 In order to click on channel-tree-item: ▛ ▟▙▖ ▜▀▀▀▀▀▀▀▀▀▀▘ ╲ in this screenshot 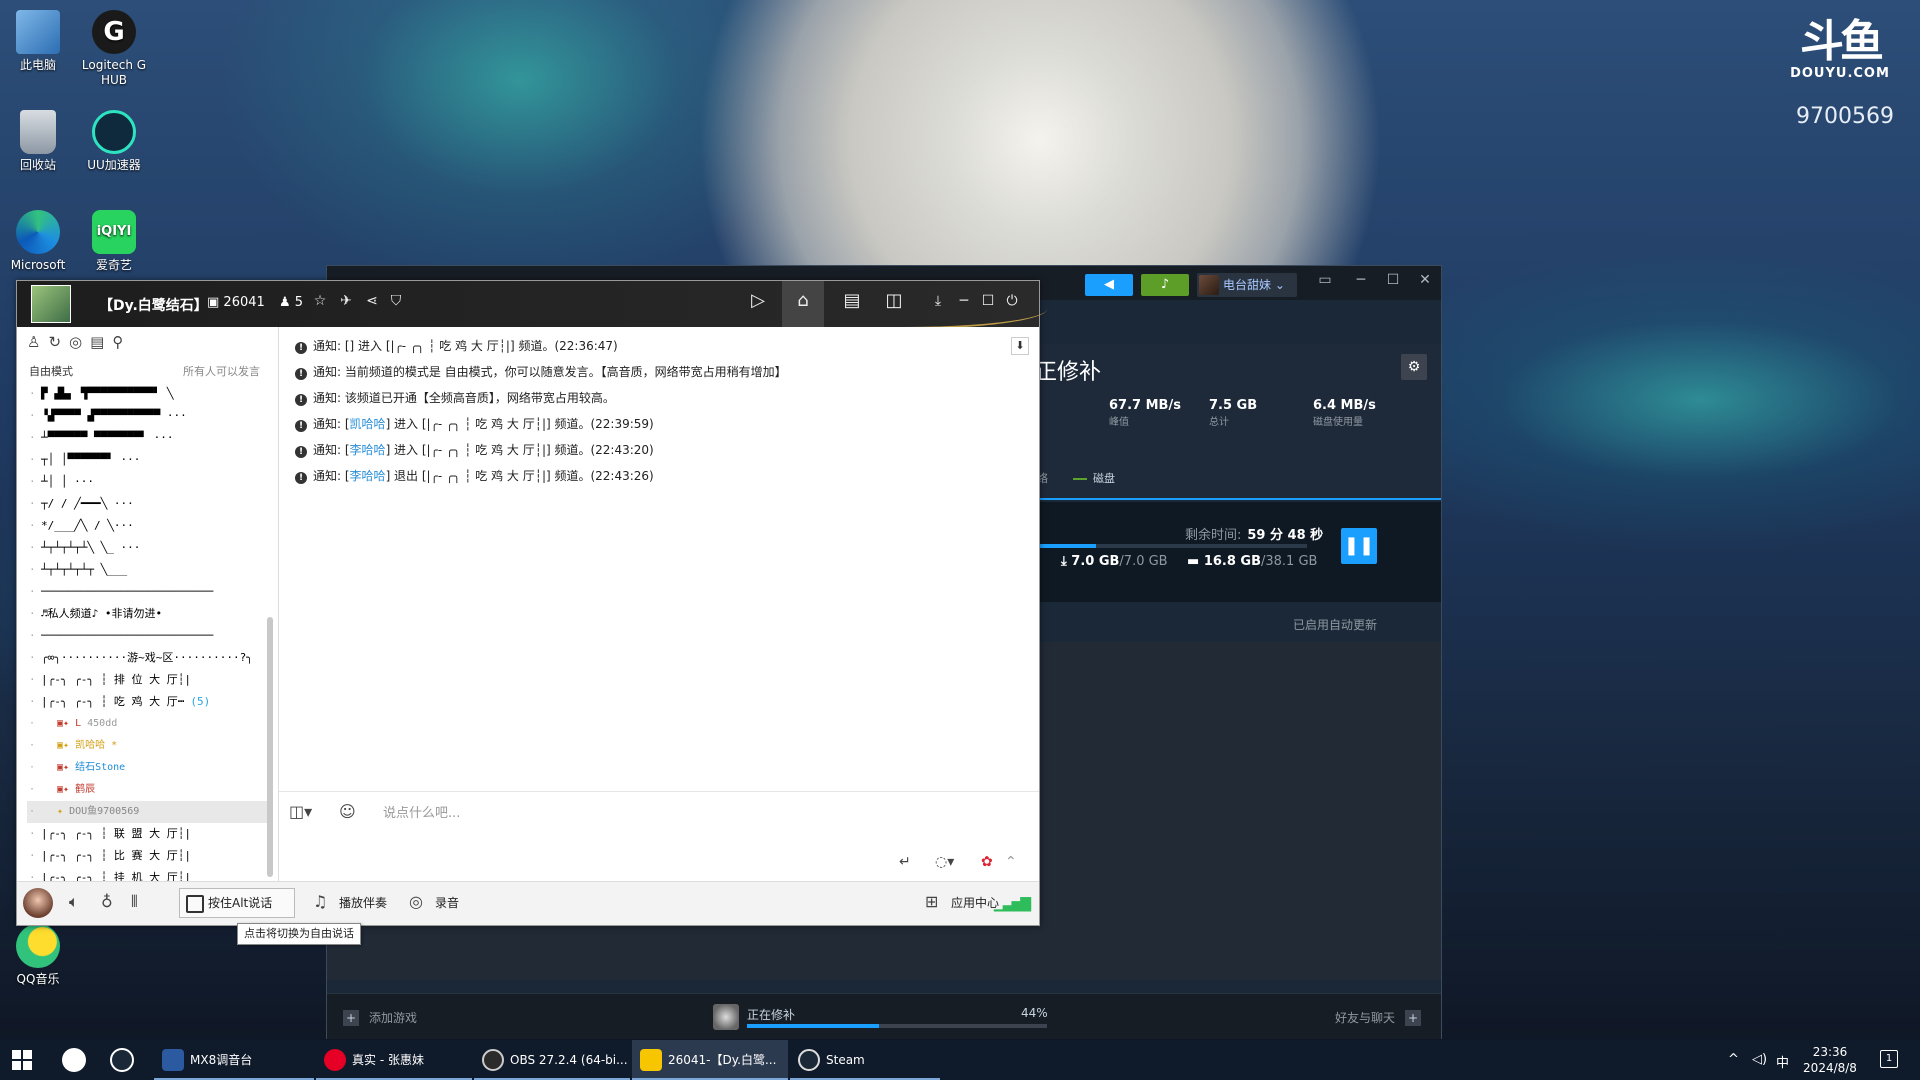, I will do `click(149, 394)`.